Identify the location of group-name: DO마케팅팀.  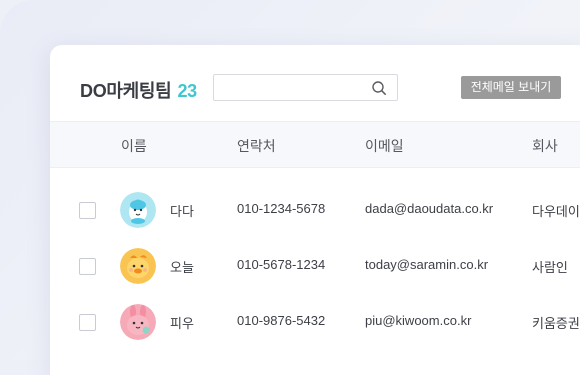
(126, 91).